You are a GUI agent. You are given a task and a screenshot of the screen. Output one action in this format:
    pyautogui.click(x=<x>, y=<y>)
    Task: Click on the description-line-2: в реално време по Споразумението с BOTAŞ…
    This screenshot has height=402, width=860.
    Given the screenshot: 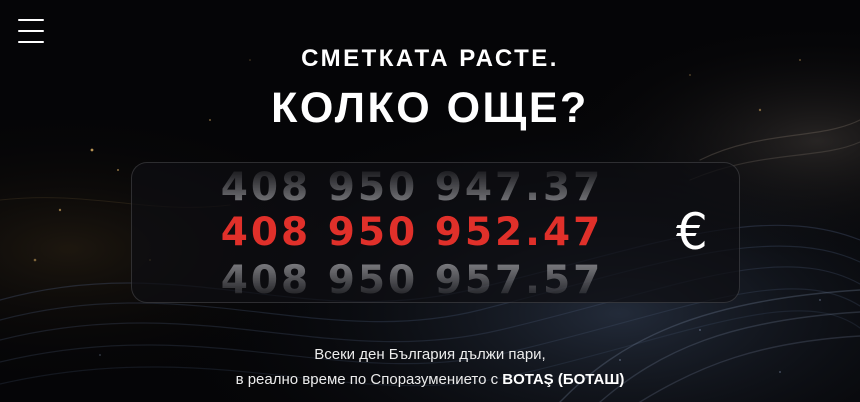 What is the action you would take?
    pyautogui.click(x=430, y=379)
    